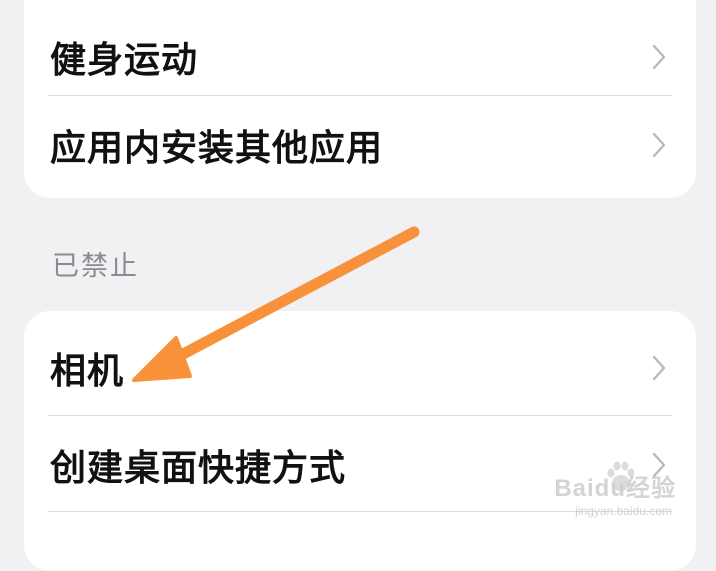  Describe the element at coordinates (360, 511) in the screenshot. I see `divider` at that location.